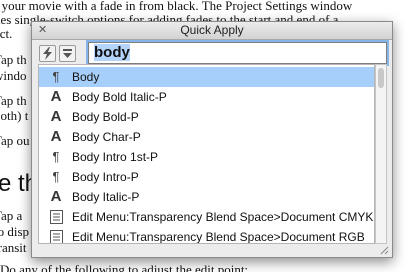 This screenshot has height=272, width=416. I want to click on doc-text-line: ect., so click(6, 33).